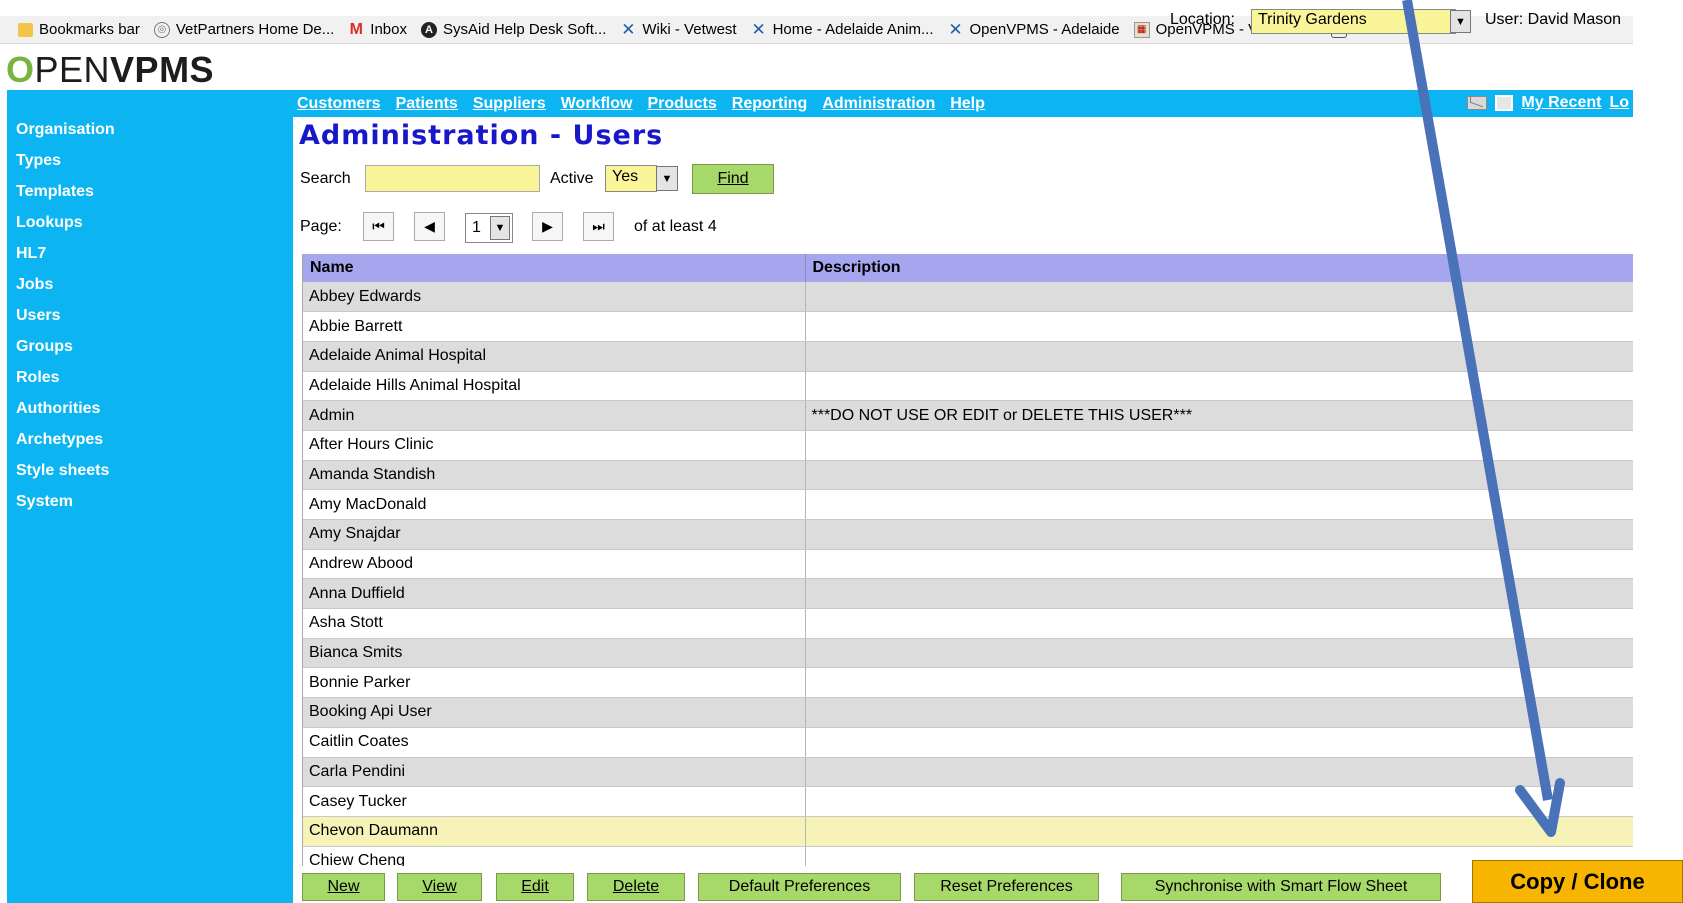 This screenshot has width=1683, height=903. I want to click on logout-link: Lo, so click(1619, 103).